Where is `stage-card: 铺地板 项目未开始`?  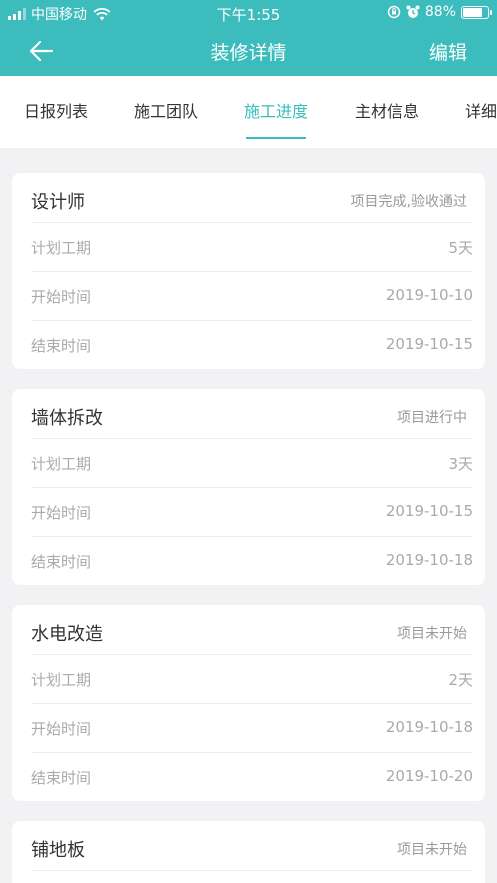
stage-card: 铺地板 项目未开始 is located at coordinates (248, 852).